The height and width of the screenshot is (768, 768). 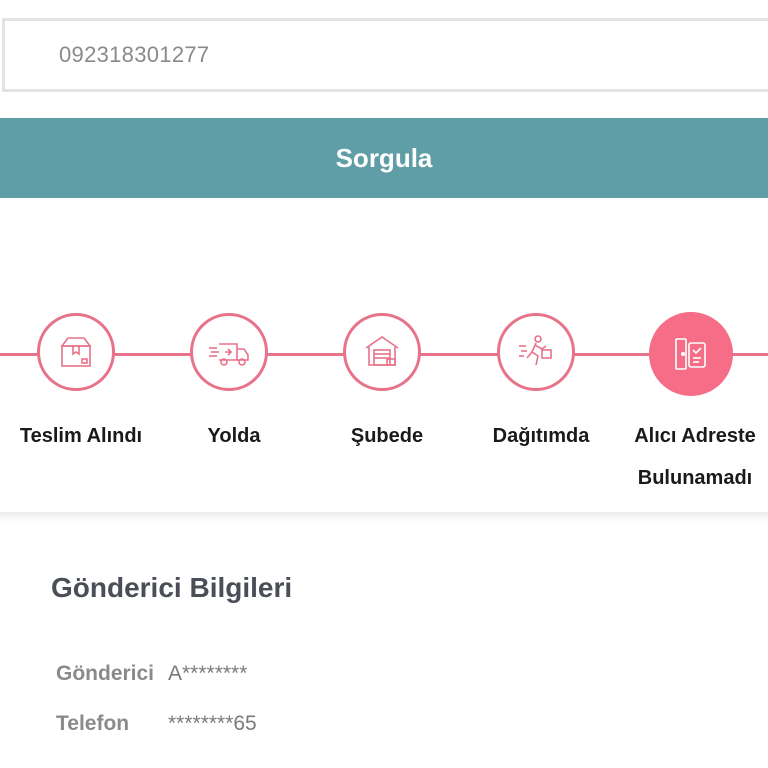 I want to click on courier-running-icon, so click(x=536, y=352).